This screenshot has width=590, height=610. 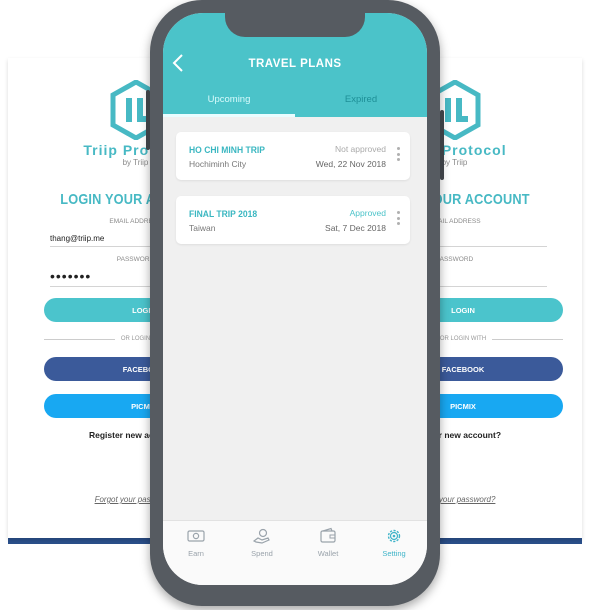 I want to click on trip-city: Taiwan, so click(x=202, y=228).